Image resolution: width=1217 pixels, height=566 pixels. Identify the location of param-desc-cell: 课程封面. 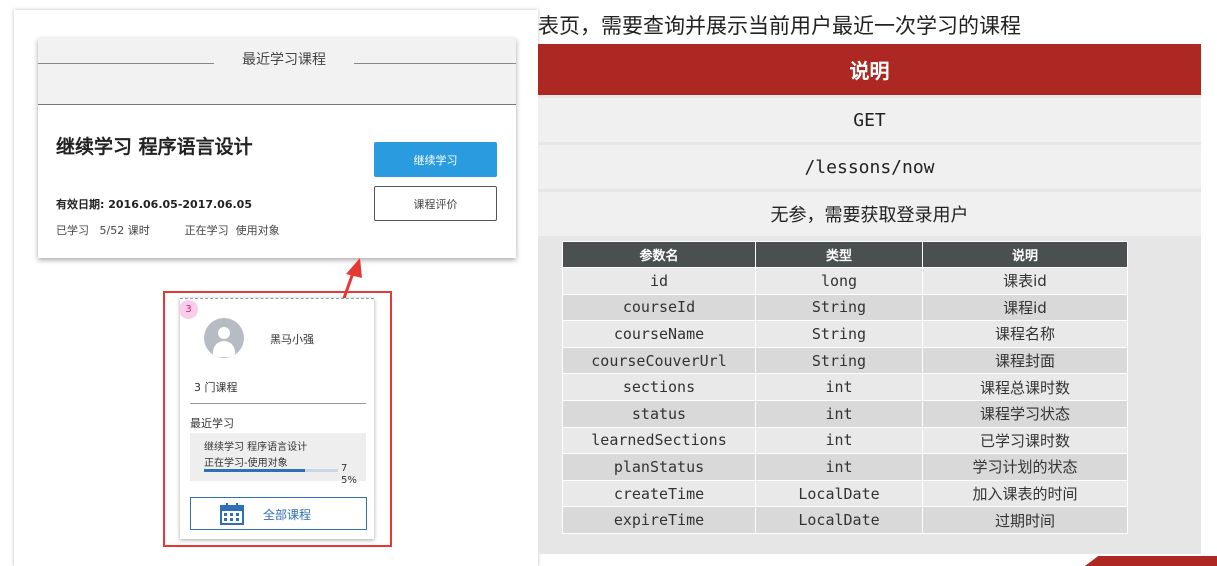
(1025, 360).